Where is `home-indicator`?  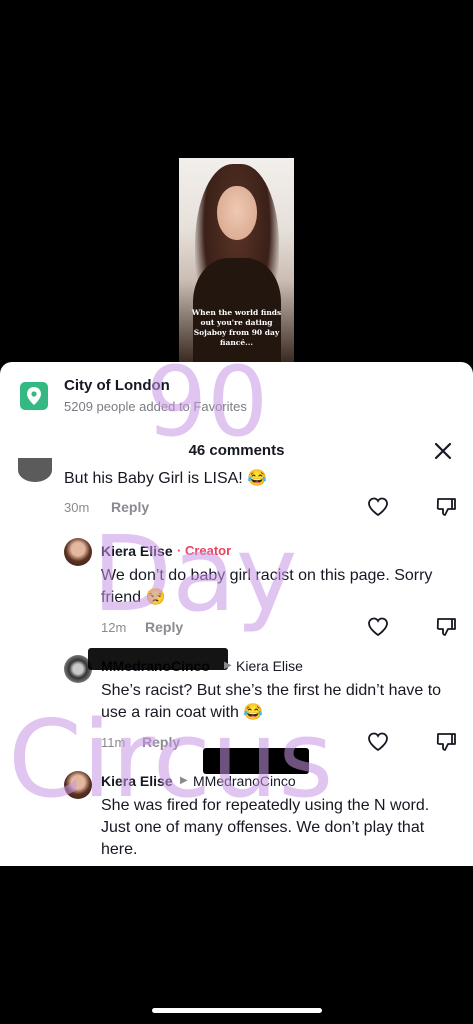 home-indicator is located at coordinates (237, 1010).